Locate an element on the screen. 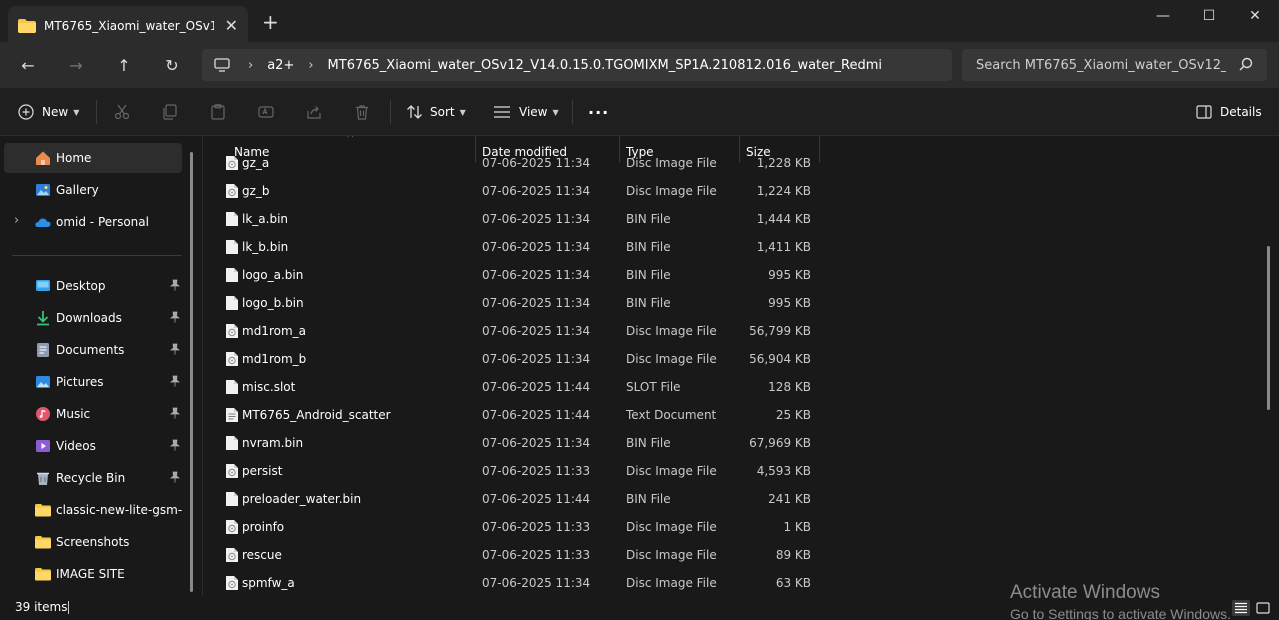 The image size is (1279, 620). sidebar-item-videos: Videos is located at coordinates (93, 446).